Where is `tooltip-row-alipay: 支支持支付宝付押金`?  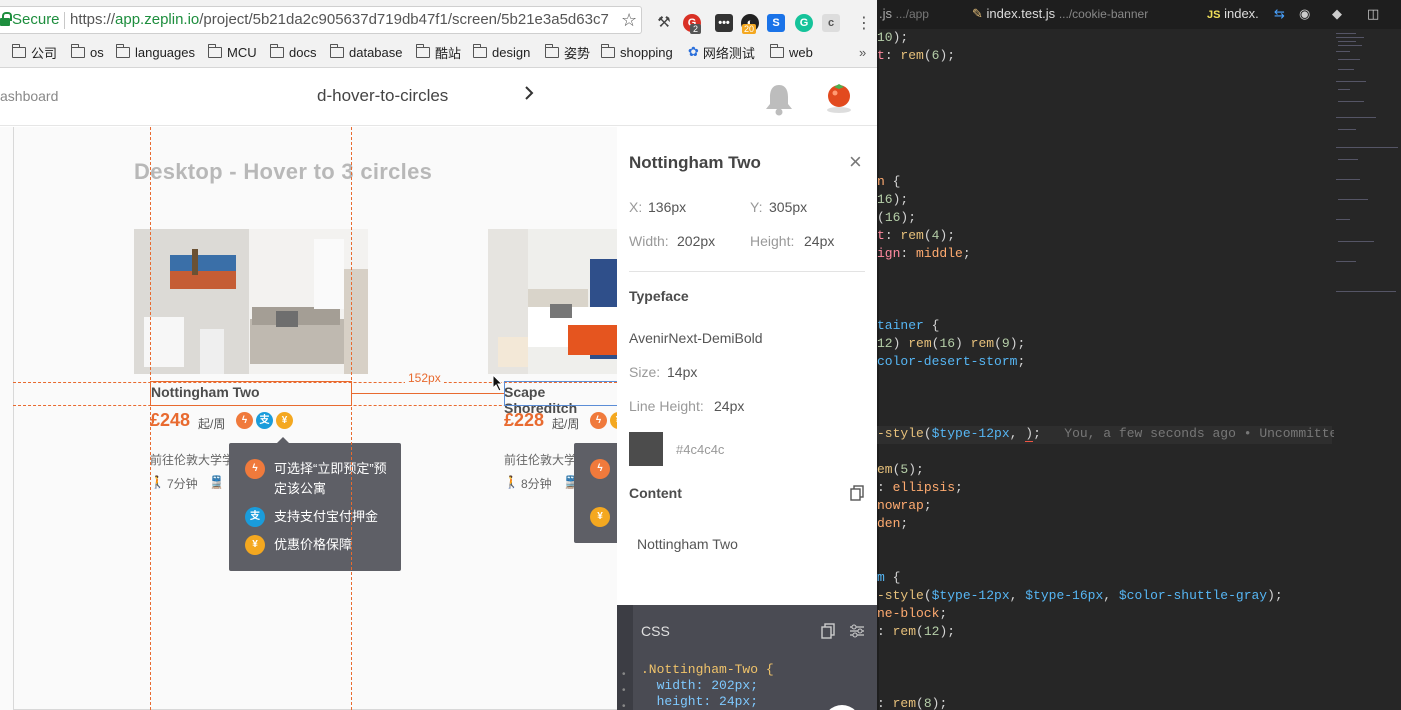 tooltip-row-alipay: 支支持支付宝付押金 is located at coordinates (320, 517).